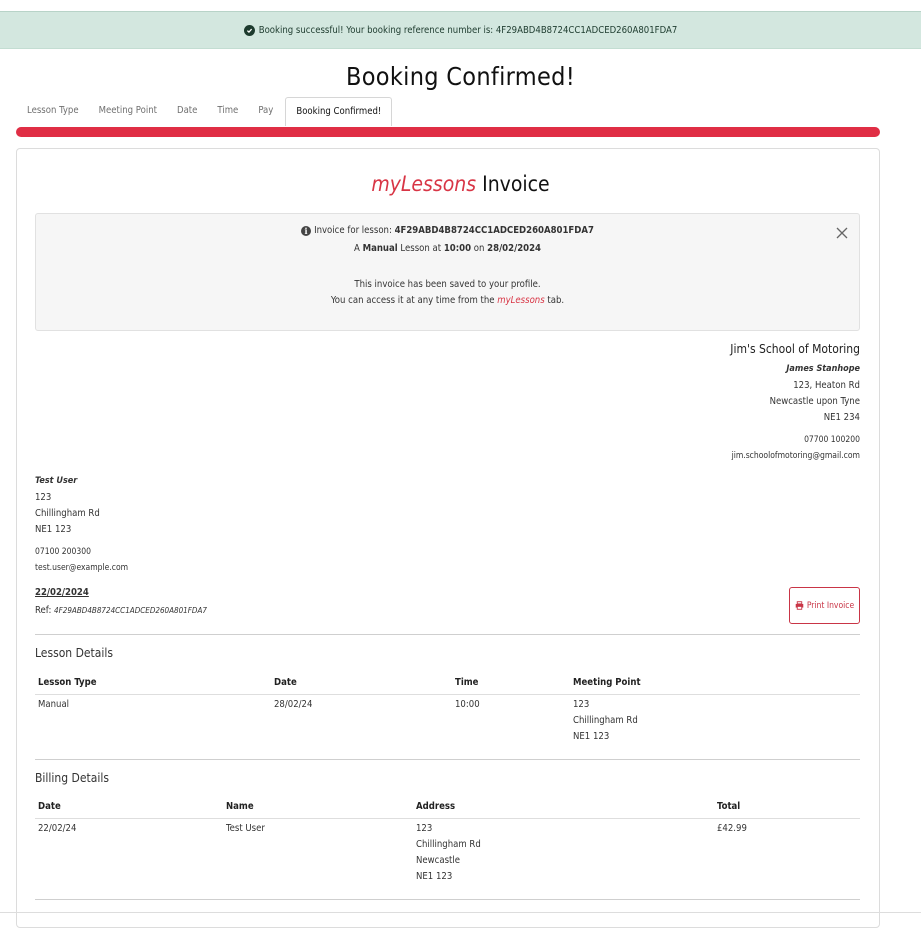 This screenshot has width=921, height=928. Describe the element at coordinates (795, 456) in the screenshot. I see `school-email: jim.schoolofmotoring@gmail.com` at that location.